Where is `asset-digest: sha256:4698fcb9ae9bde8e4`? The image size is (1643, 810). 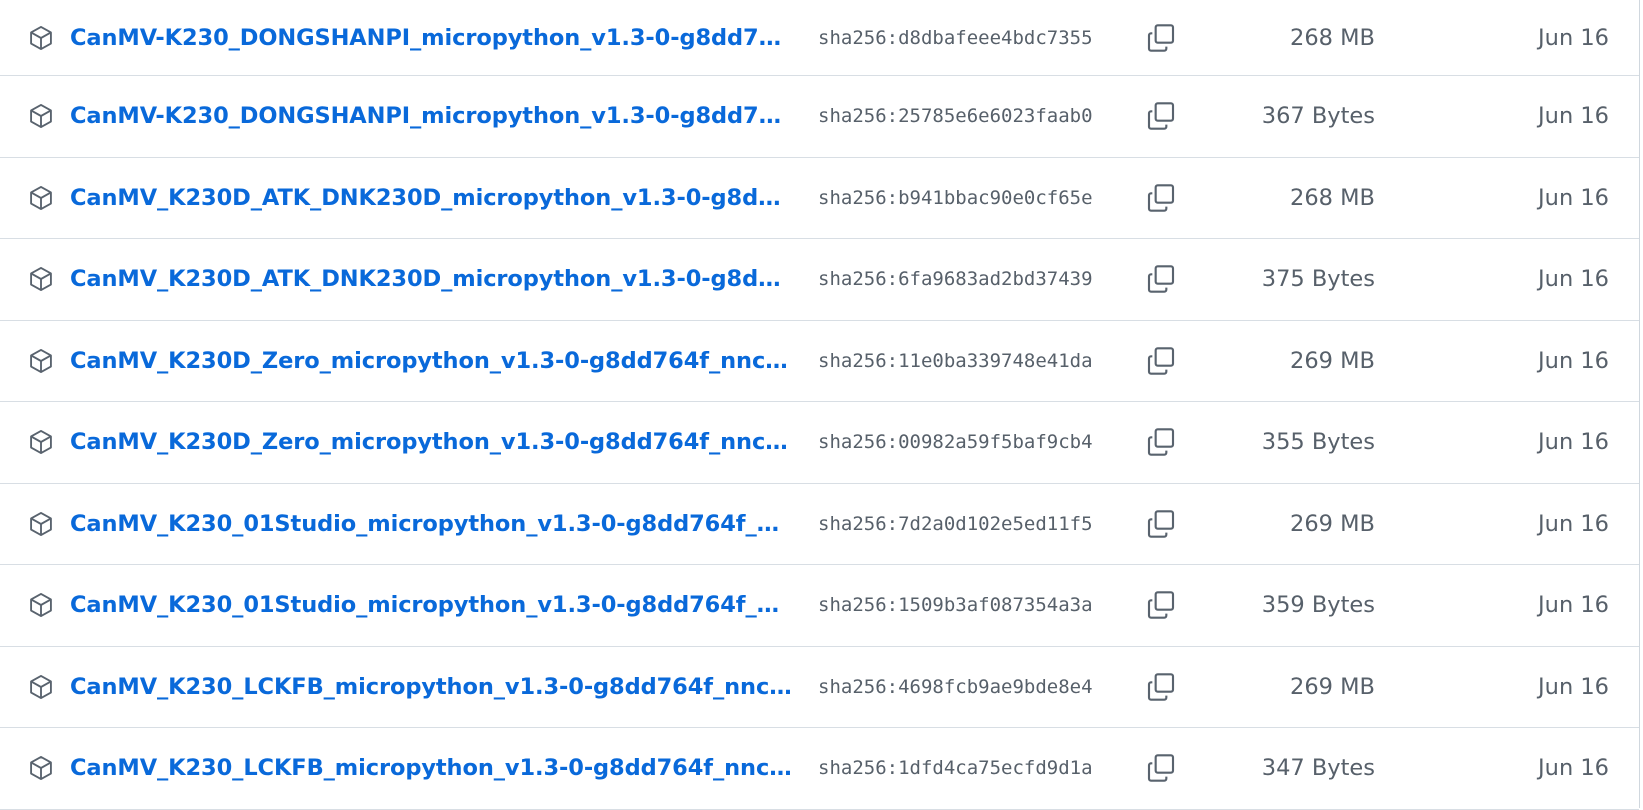
asset-digest: sha256:4698fcb9ae9bde8e4 is located at coordinates (955, 686).